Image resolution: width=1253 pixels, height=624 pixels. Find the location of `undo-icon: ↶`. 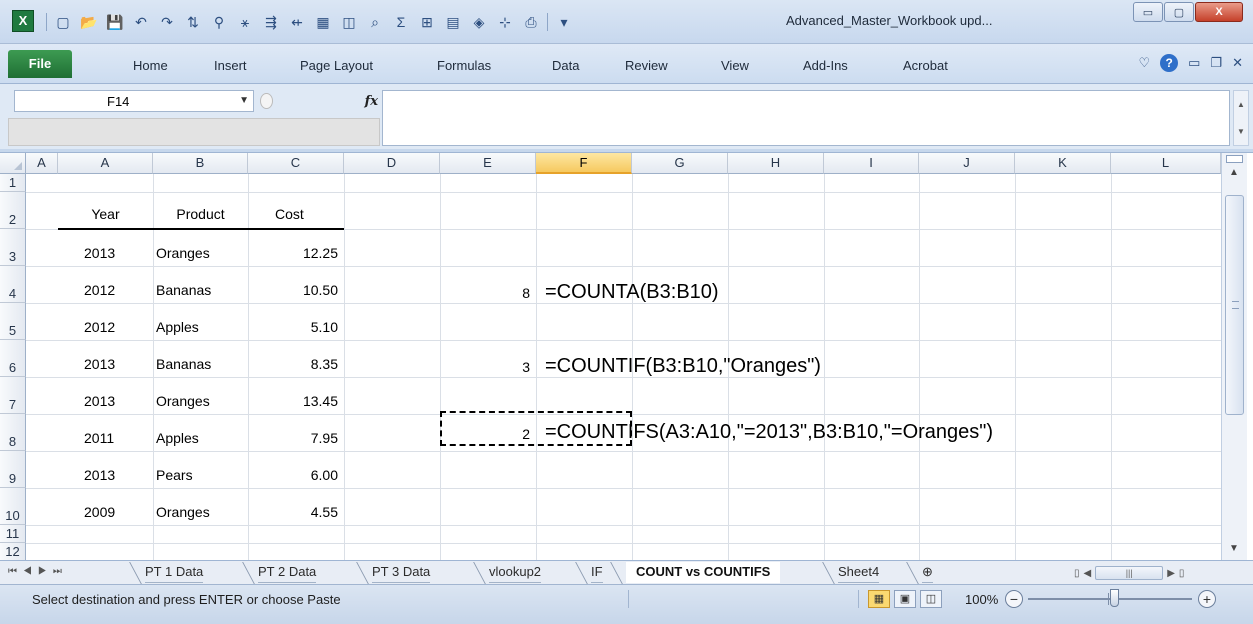

undo-icon: ↶ is located at coordinates (141, 22).